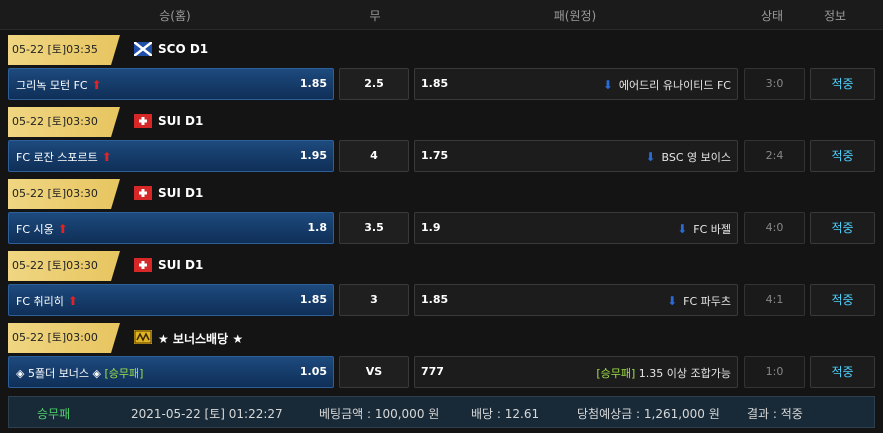  Describe the element at coordinates (441, 15) in the screenshot. I see `table-header: 승(홈) 무 패(원정) 상태 정보` at that location.